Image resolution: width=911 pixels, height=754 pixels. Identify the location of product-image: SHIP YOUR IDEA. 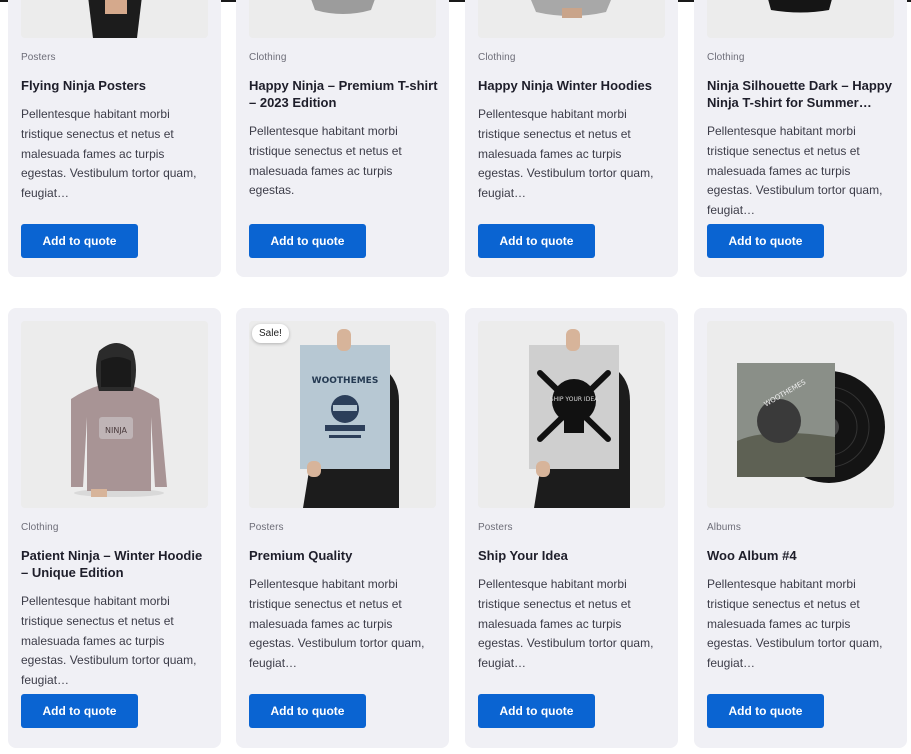
(571, 414).